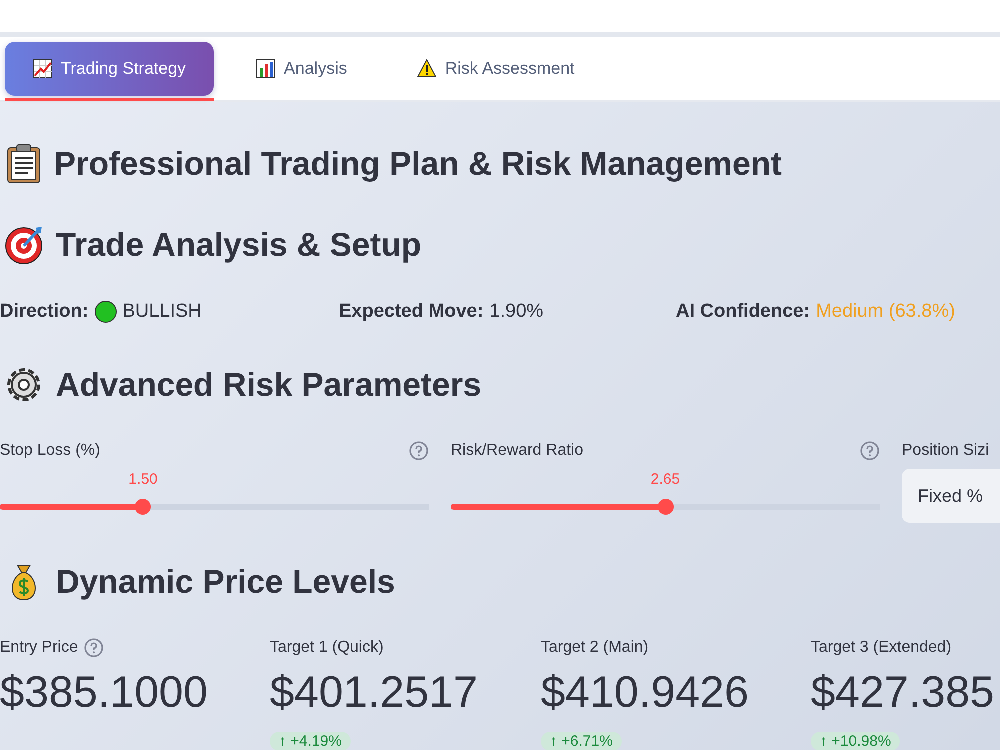 The width and height of the screenshot is (1000, 750). Describe the element at coordinates (517, 312) in the screenshot. I see `metric-value: 1.90%` at that location.